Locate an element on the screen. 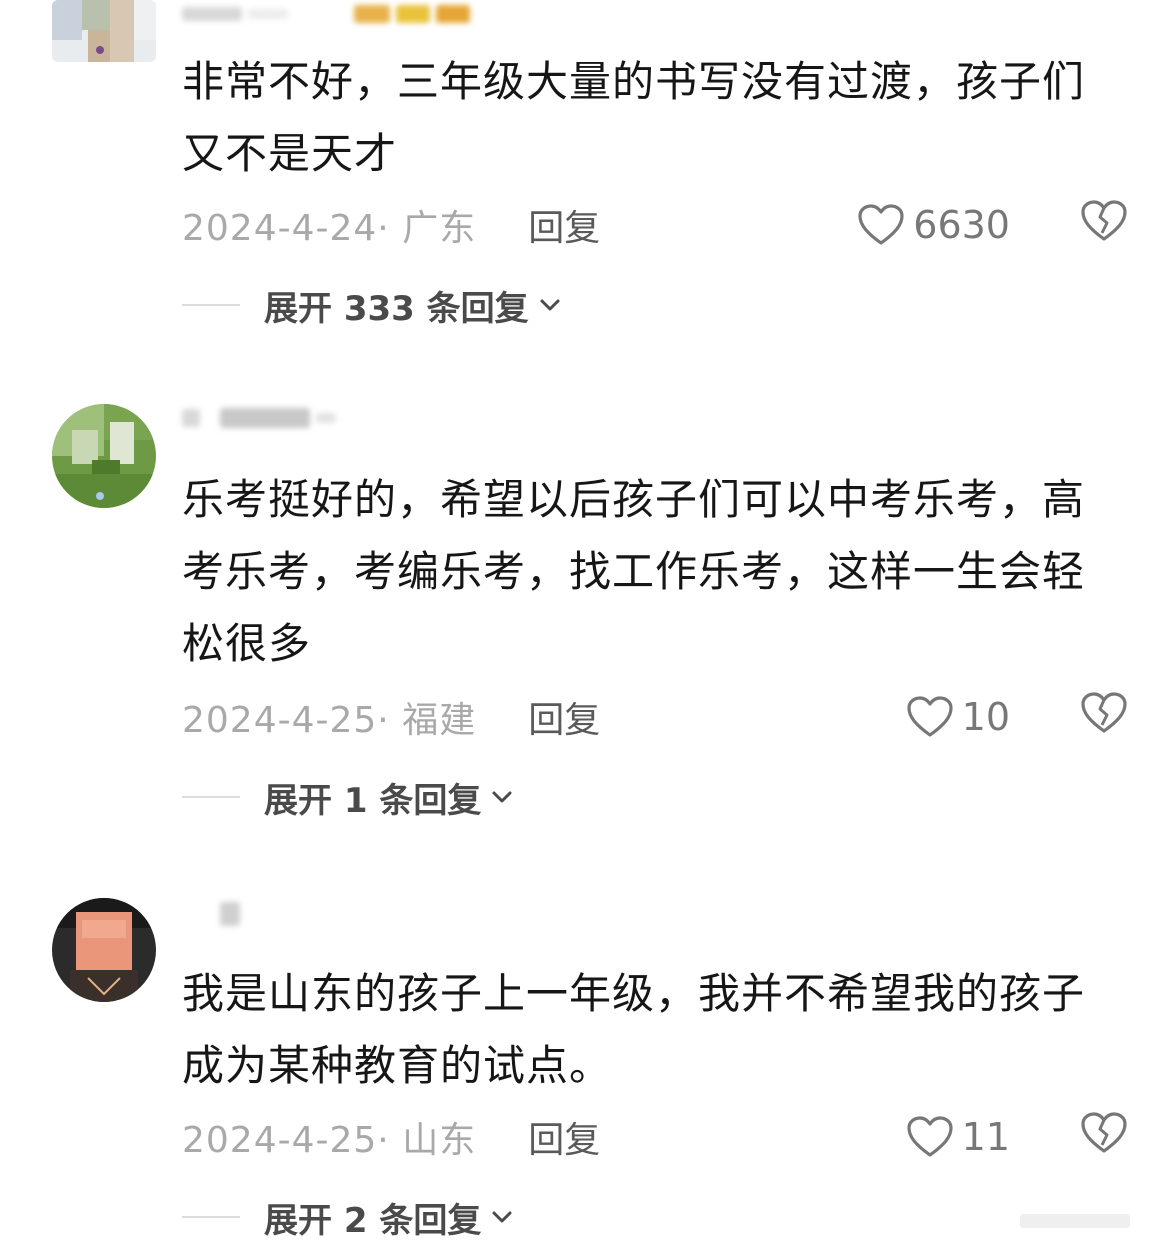 This screenshot has height=1244, width=1152. date-location: 2024-4-24· 广东 is located at coordinates (329, 228).